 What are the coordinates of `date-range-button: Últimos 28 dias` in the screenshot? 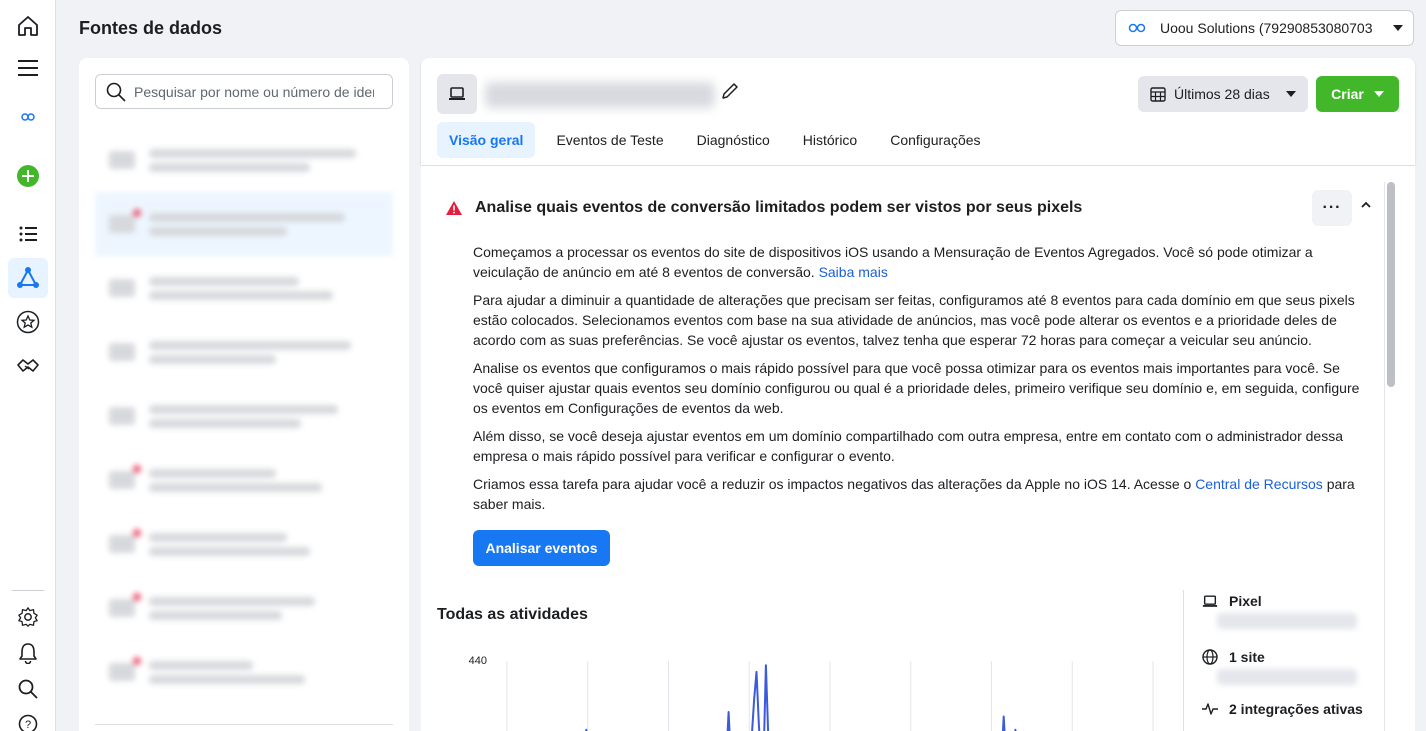 It's located at (1223, 94).